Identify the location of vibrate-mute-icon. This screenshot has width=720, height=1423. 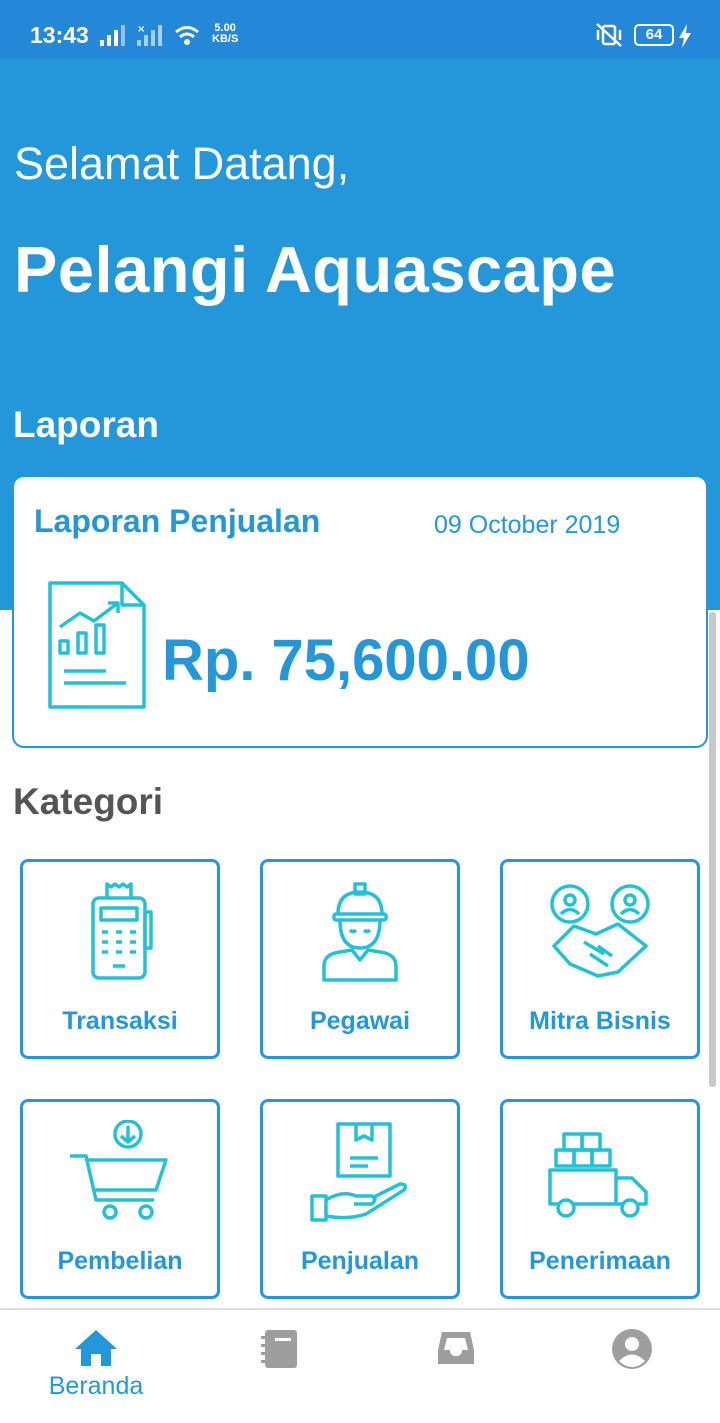
(609, 35).